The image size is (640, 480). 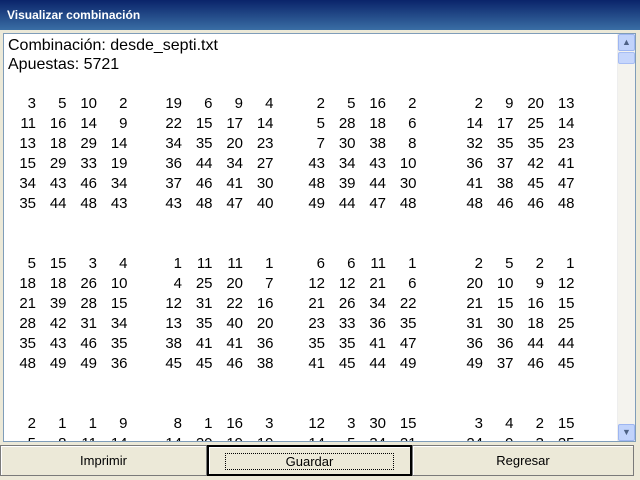 I want to click on bet-number: 45, so click(x=347, y=363).